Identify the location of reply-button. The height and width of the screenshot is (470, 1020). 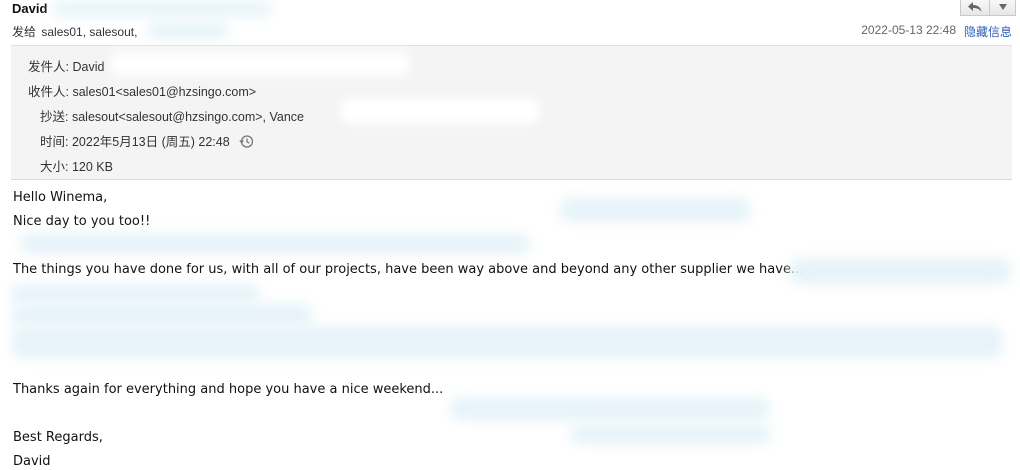
(975, 8).